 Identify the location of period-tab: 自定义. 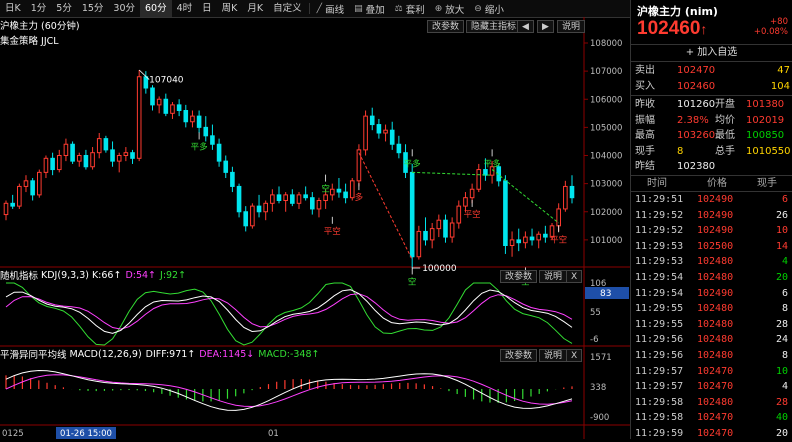
(287, 8).